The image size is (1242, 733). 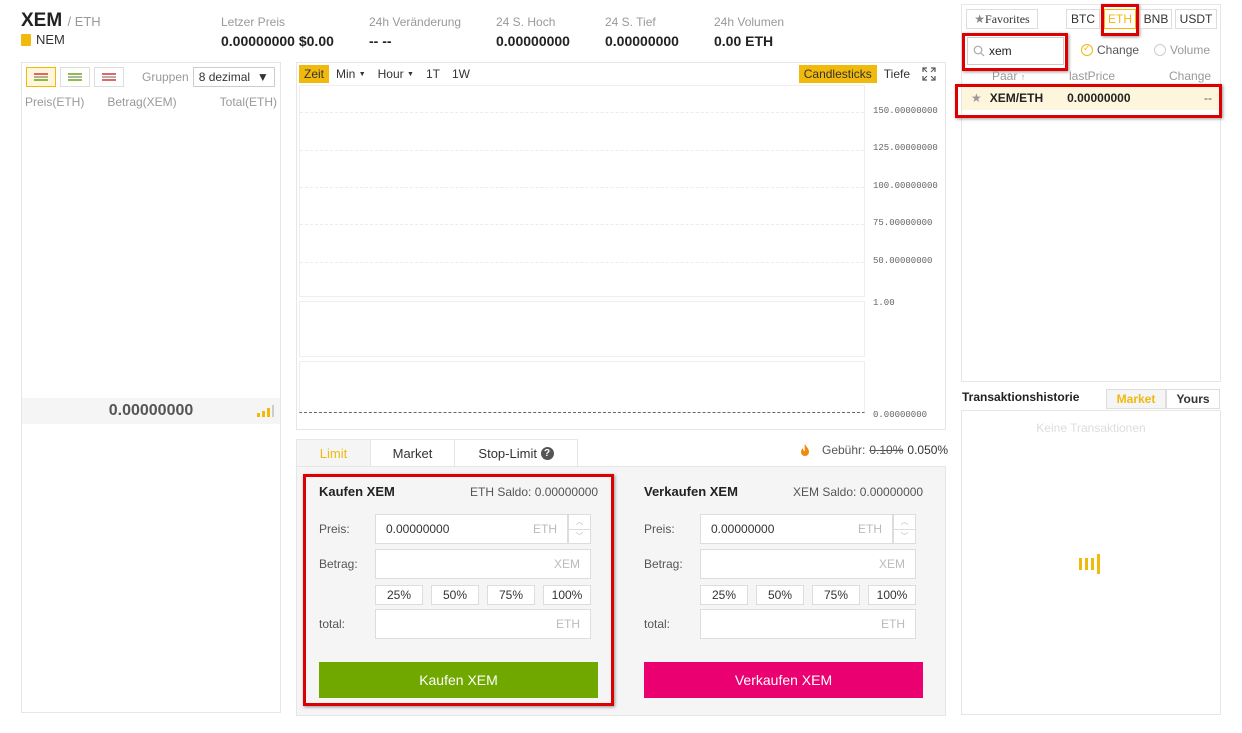 I want to click on favorites-tab: ★ Favorites, so click(x=1002, y=19).